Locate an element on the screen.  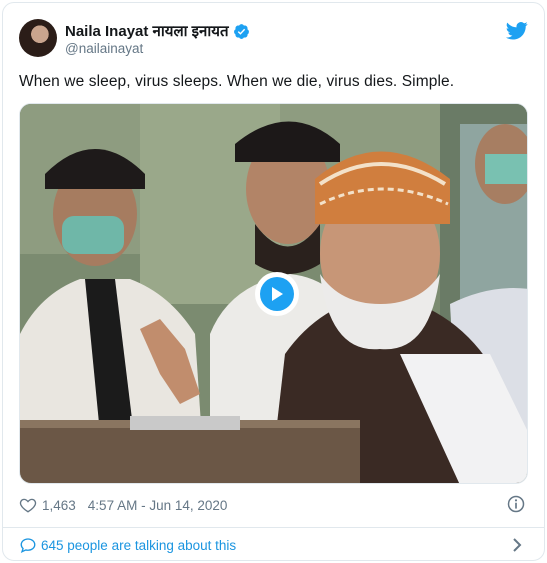
play-button is located at coordinates (277, 294).